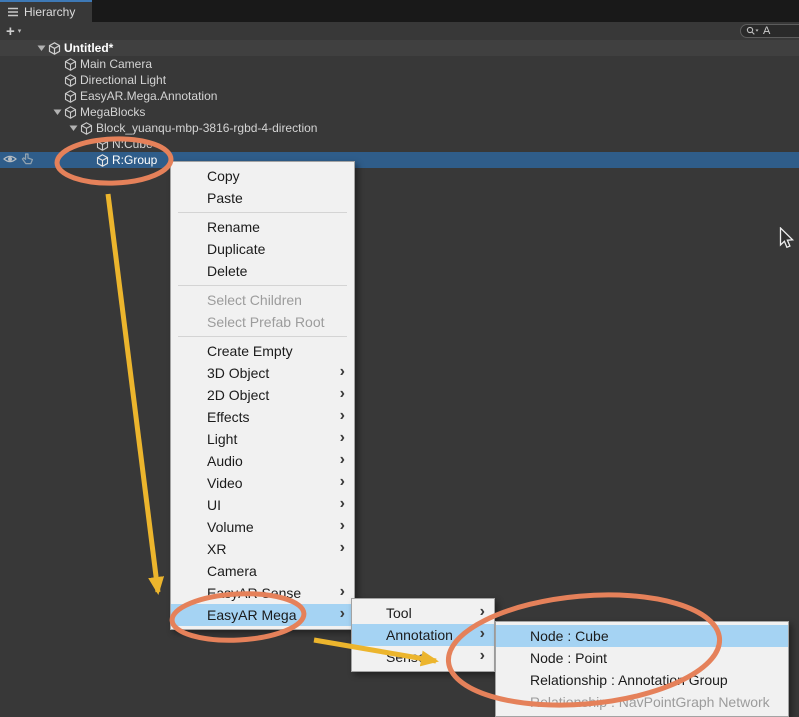  Describe the element at coordinates (230, 527) in the screenshot. I see `menu-item-label: Volume` at that location.